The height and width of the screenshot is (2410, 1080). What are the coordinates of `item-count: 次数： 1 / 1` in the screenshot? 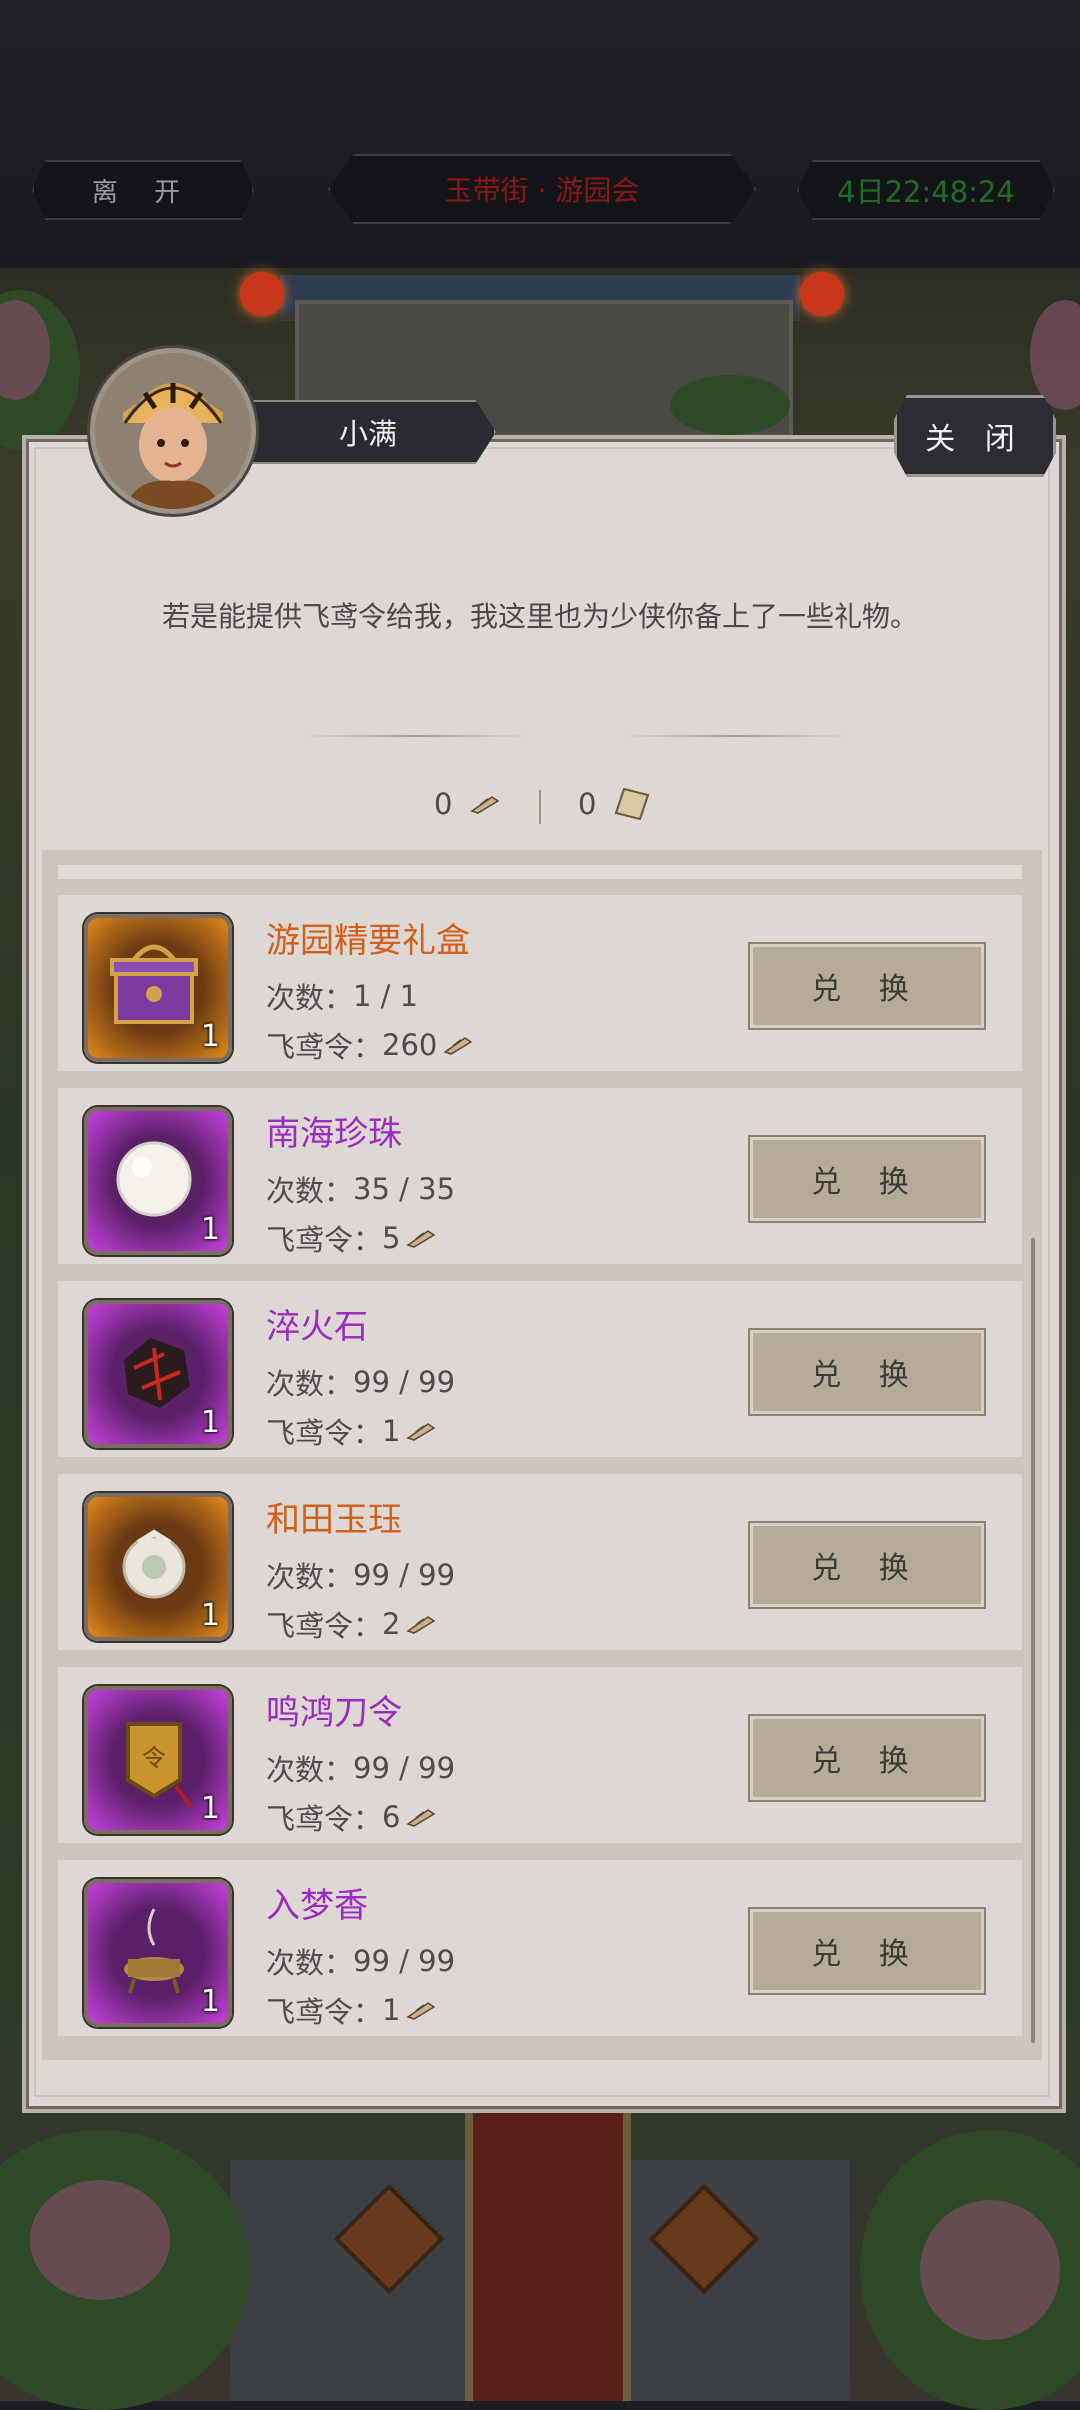 It's located at (342, 996).